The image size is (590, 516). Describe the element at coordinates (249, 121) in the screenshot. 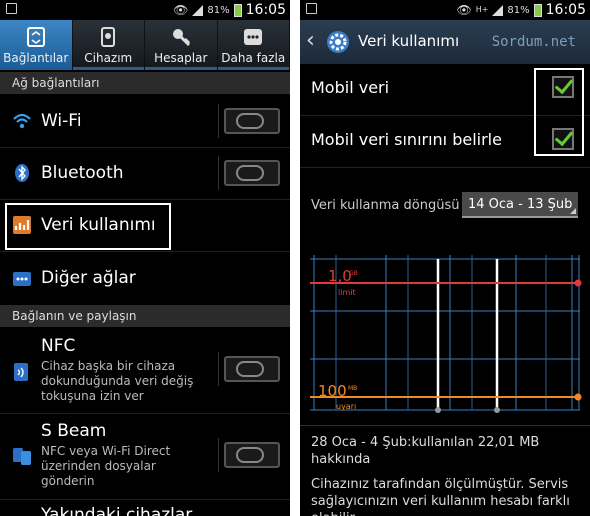

I see `wifi-toggle` at that location.